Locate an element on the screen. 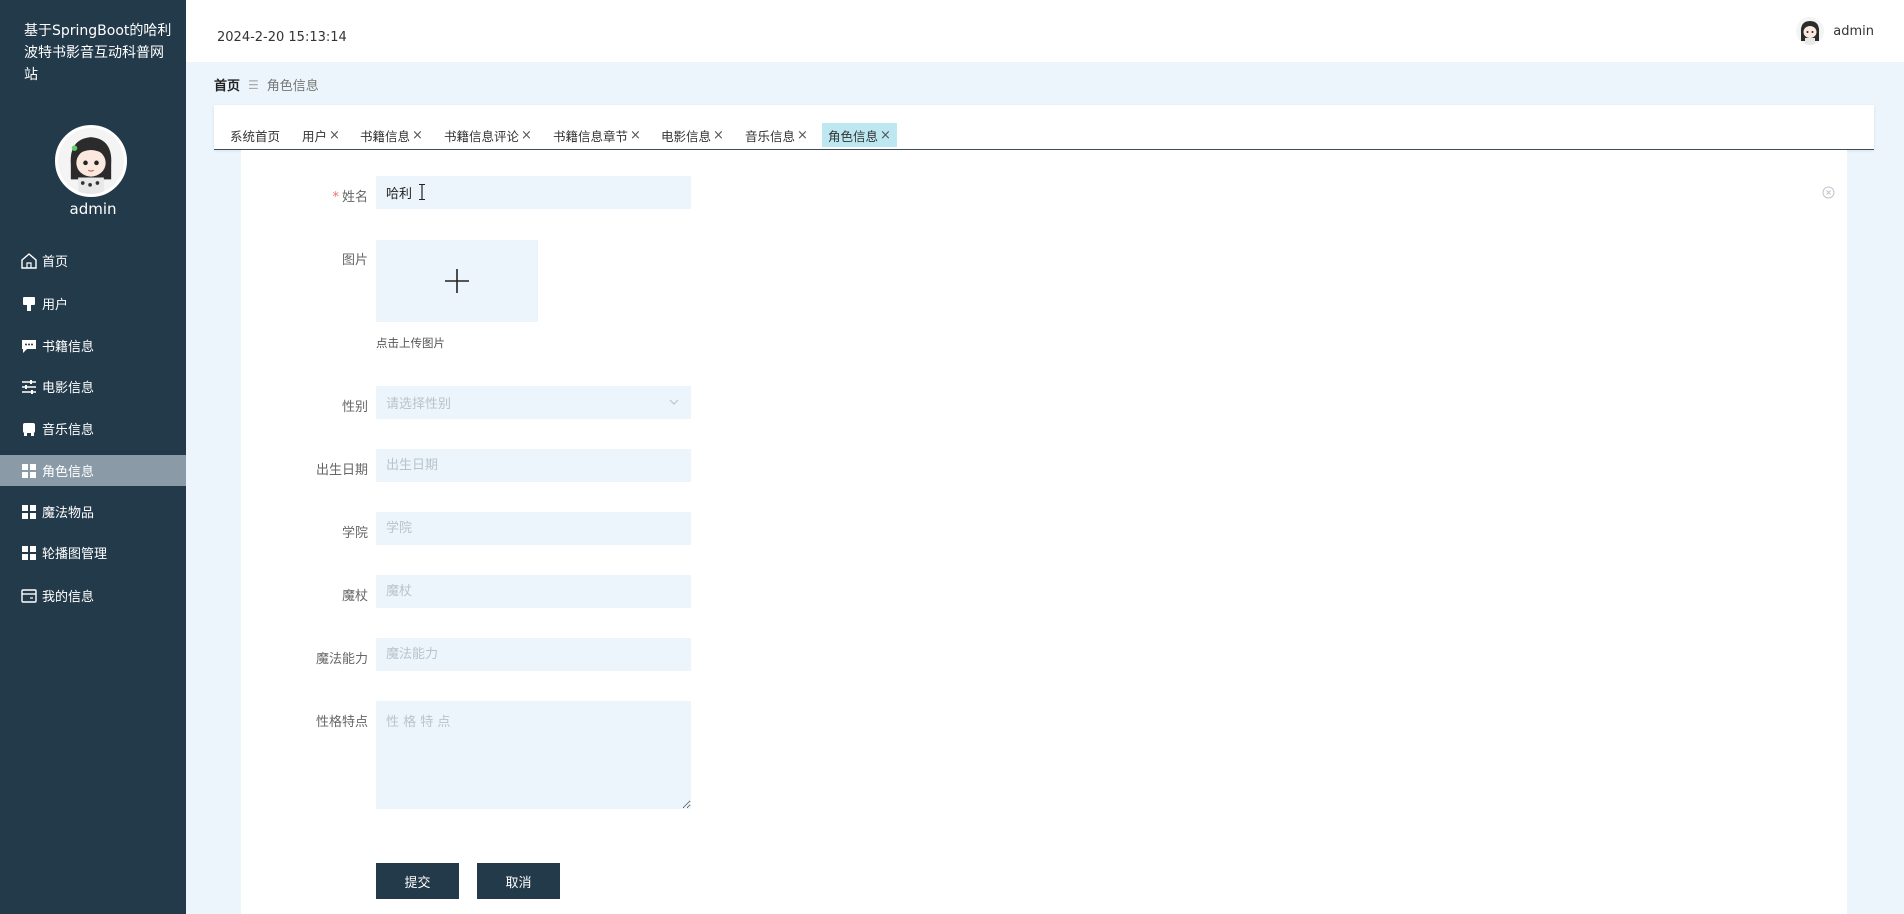 The height and width of the screenshot is (914, 1904). sidebar-item-home: 首页 is located at coordinates (93, 260).